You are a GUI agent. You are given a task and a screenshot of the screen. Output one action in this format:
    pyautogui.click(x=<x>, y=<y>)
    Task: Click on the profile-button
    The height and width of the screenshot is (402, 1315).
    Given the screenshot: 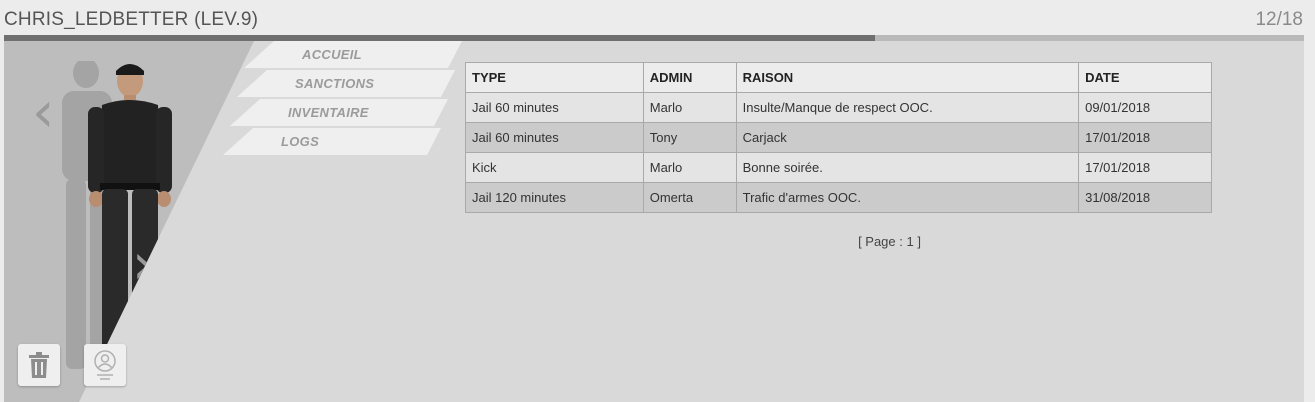 What is the action you would take?
    pyautogui.click(x=105, y=365)
    